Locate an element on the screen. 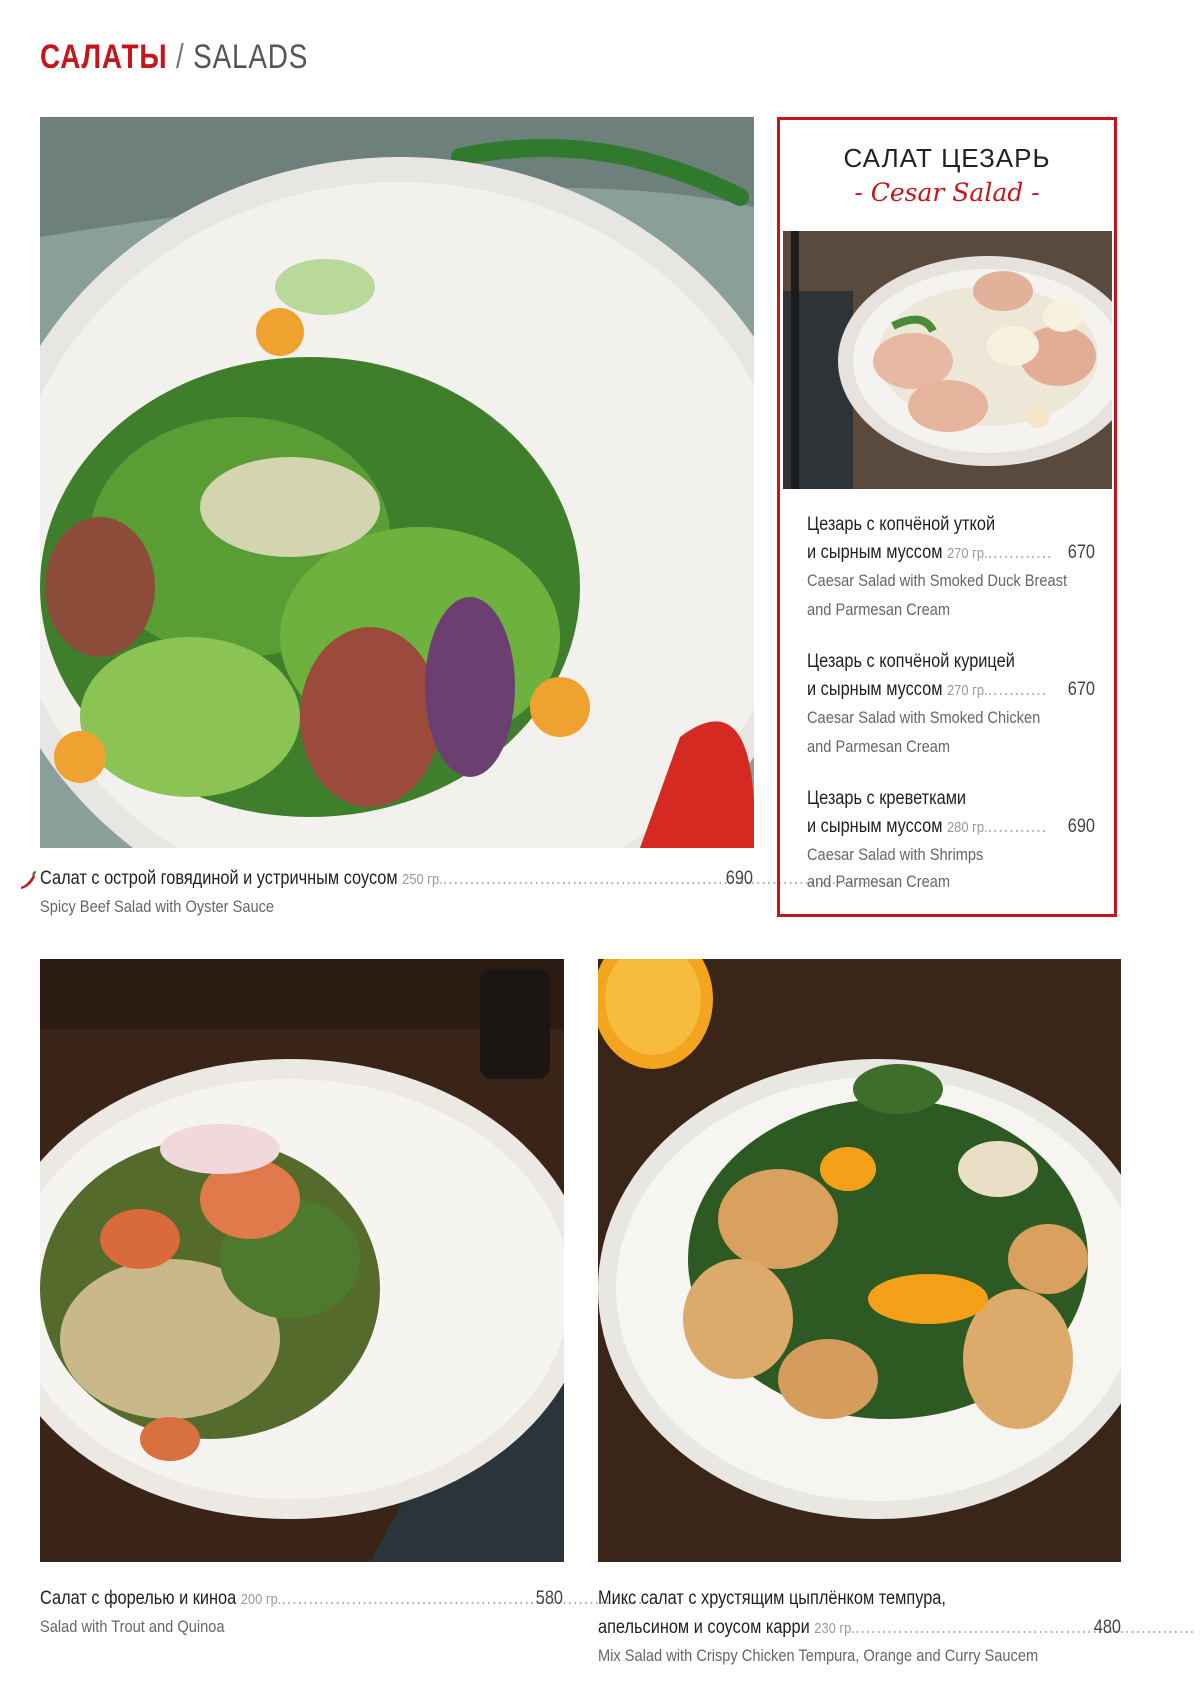 The height and width of the screenshot is (1697, 1200). title-ru: САЛАТЫ is located at coordinates (104, 57).